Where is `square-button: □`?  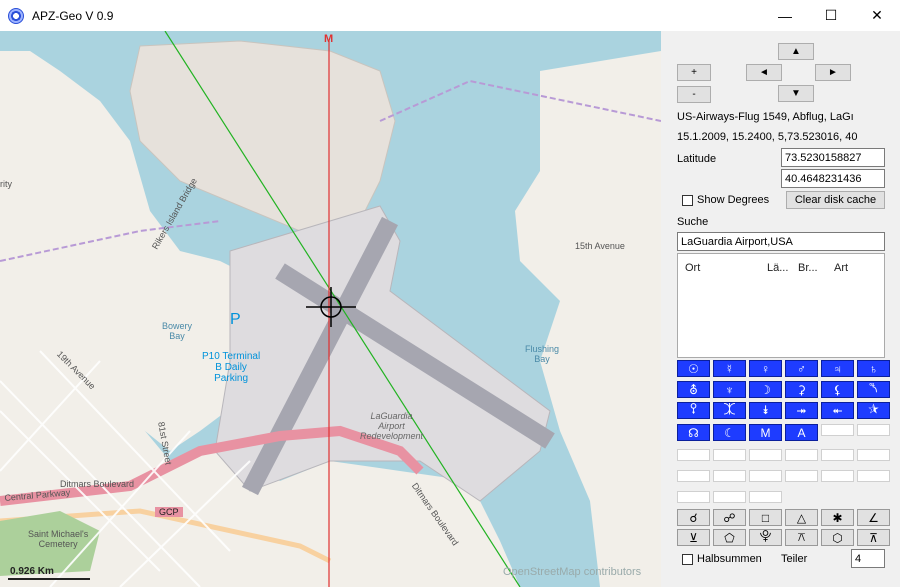
square-button: □ is located at coordinates (765, 517).